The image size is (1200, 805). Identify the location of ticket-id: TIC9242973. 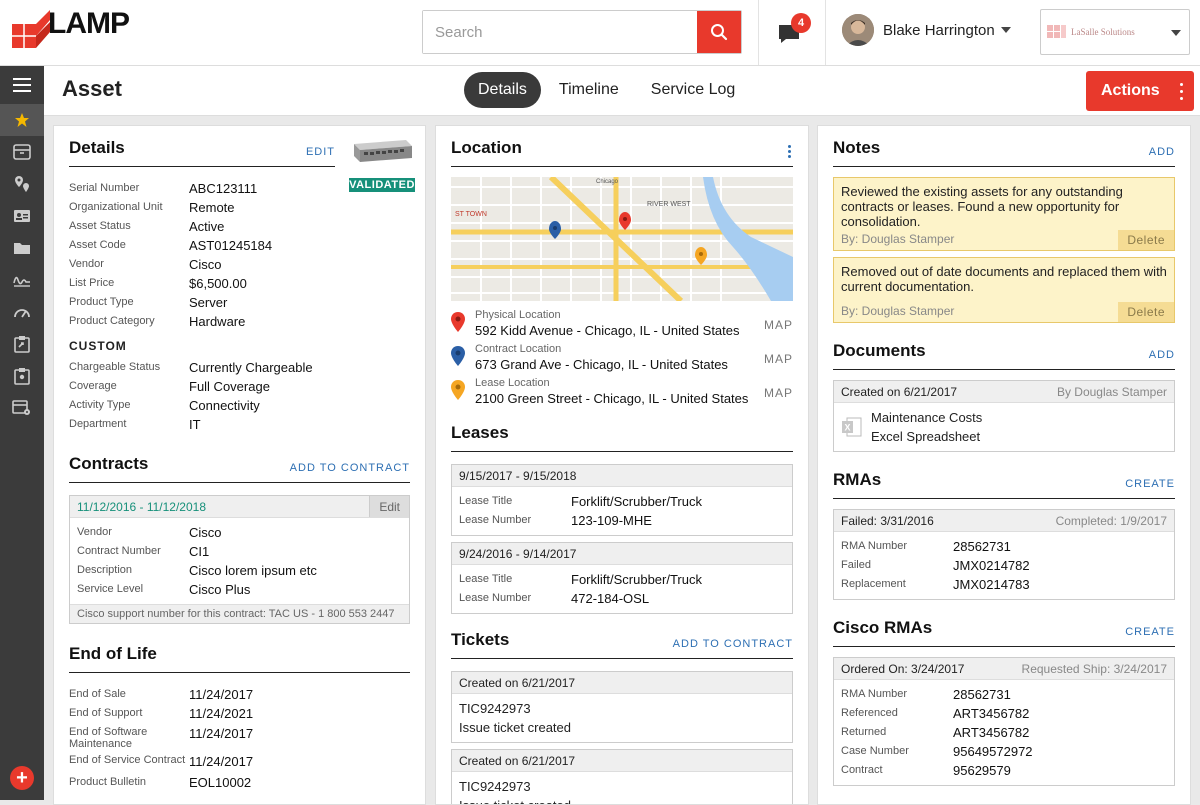
(495, 708).